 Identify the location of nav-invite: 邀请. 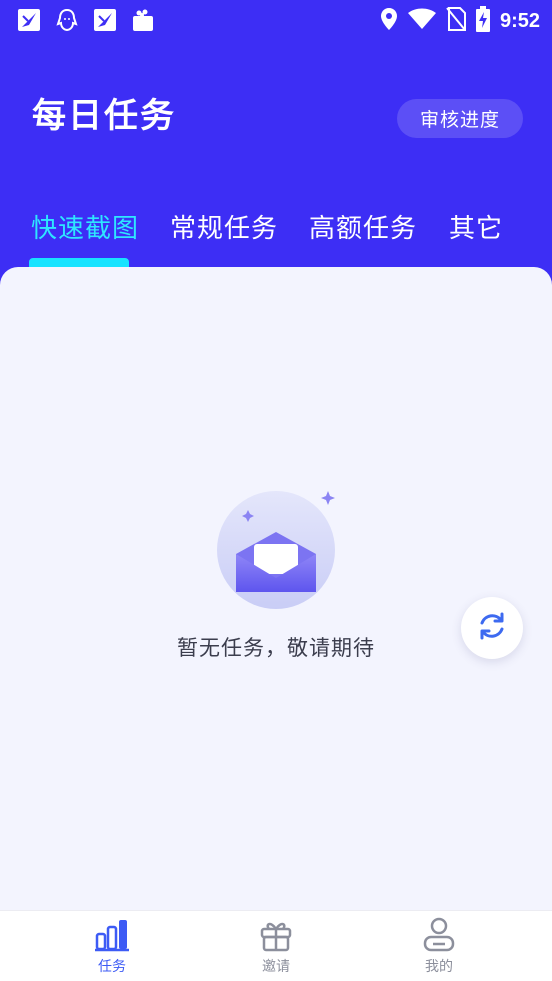
(276, 946).